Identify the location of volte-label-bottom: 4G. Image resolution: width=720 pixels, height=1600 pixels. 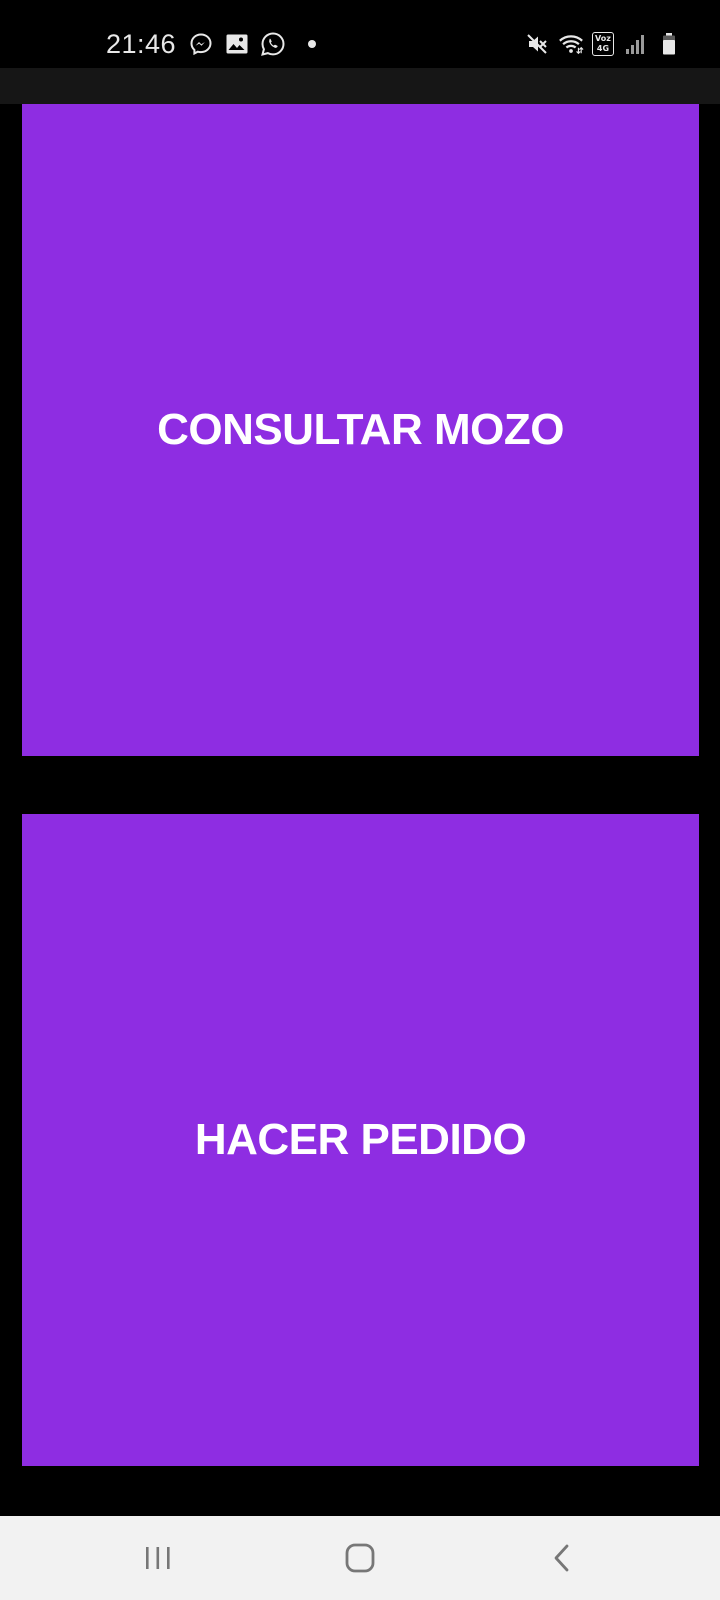
(603, 48).